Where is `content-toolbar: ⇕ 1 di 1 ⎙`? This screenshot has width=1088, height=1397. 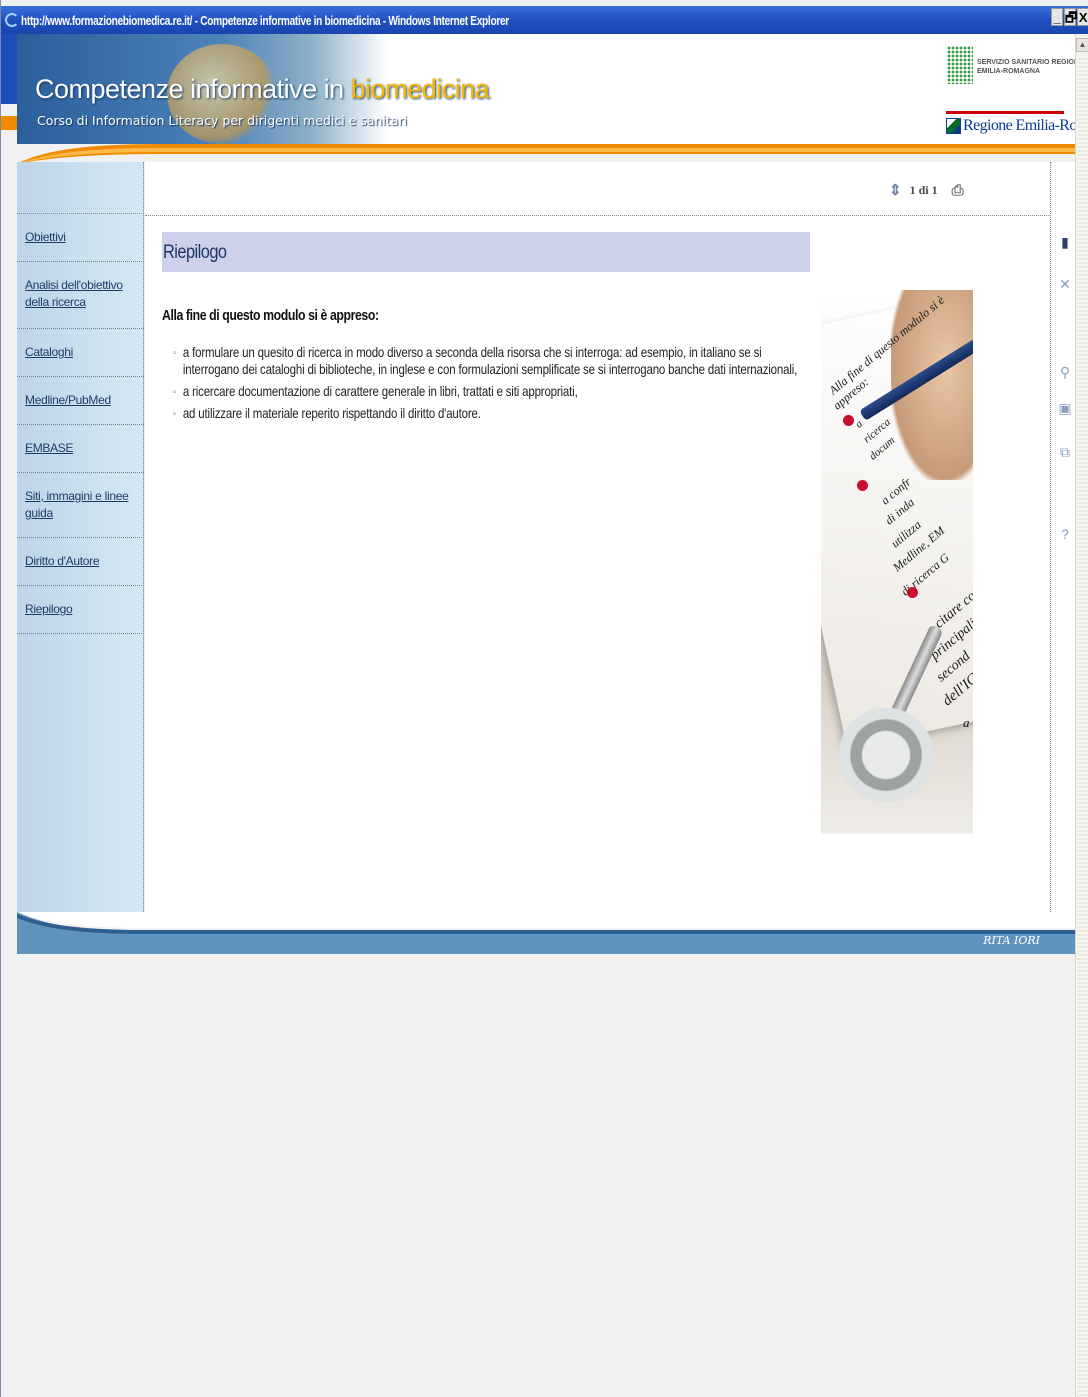
content-toolbar: ⇕ 1 di 1 ⎙ is located at coordinates (598, 189).